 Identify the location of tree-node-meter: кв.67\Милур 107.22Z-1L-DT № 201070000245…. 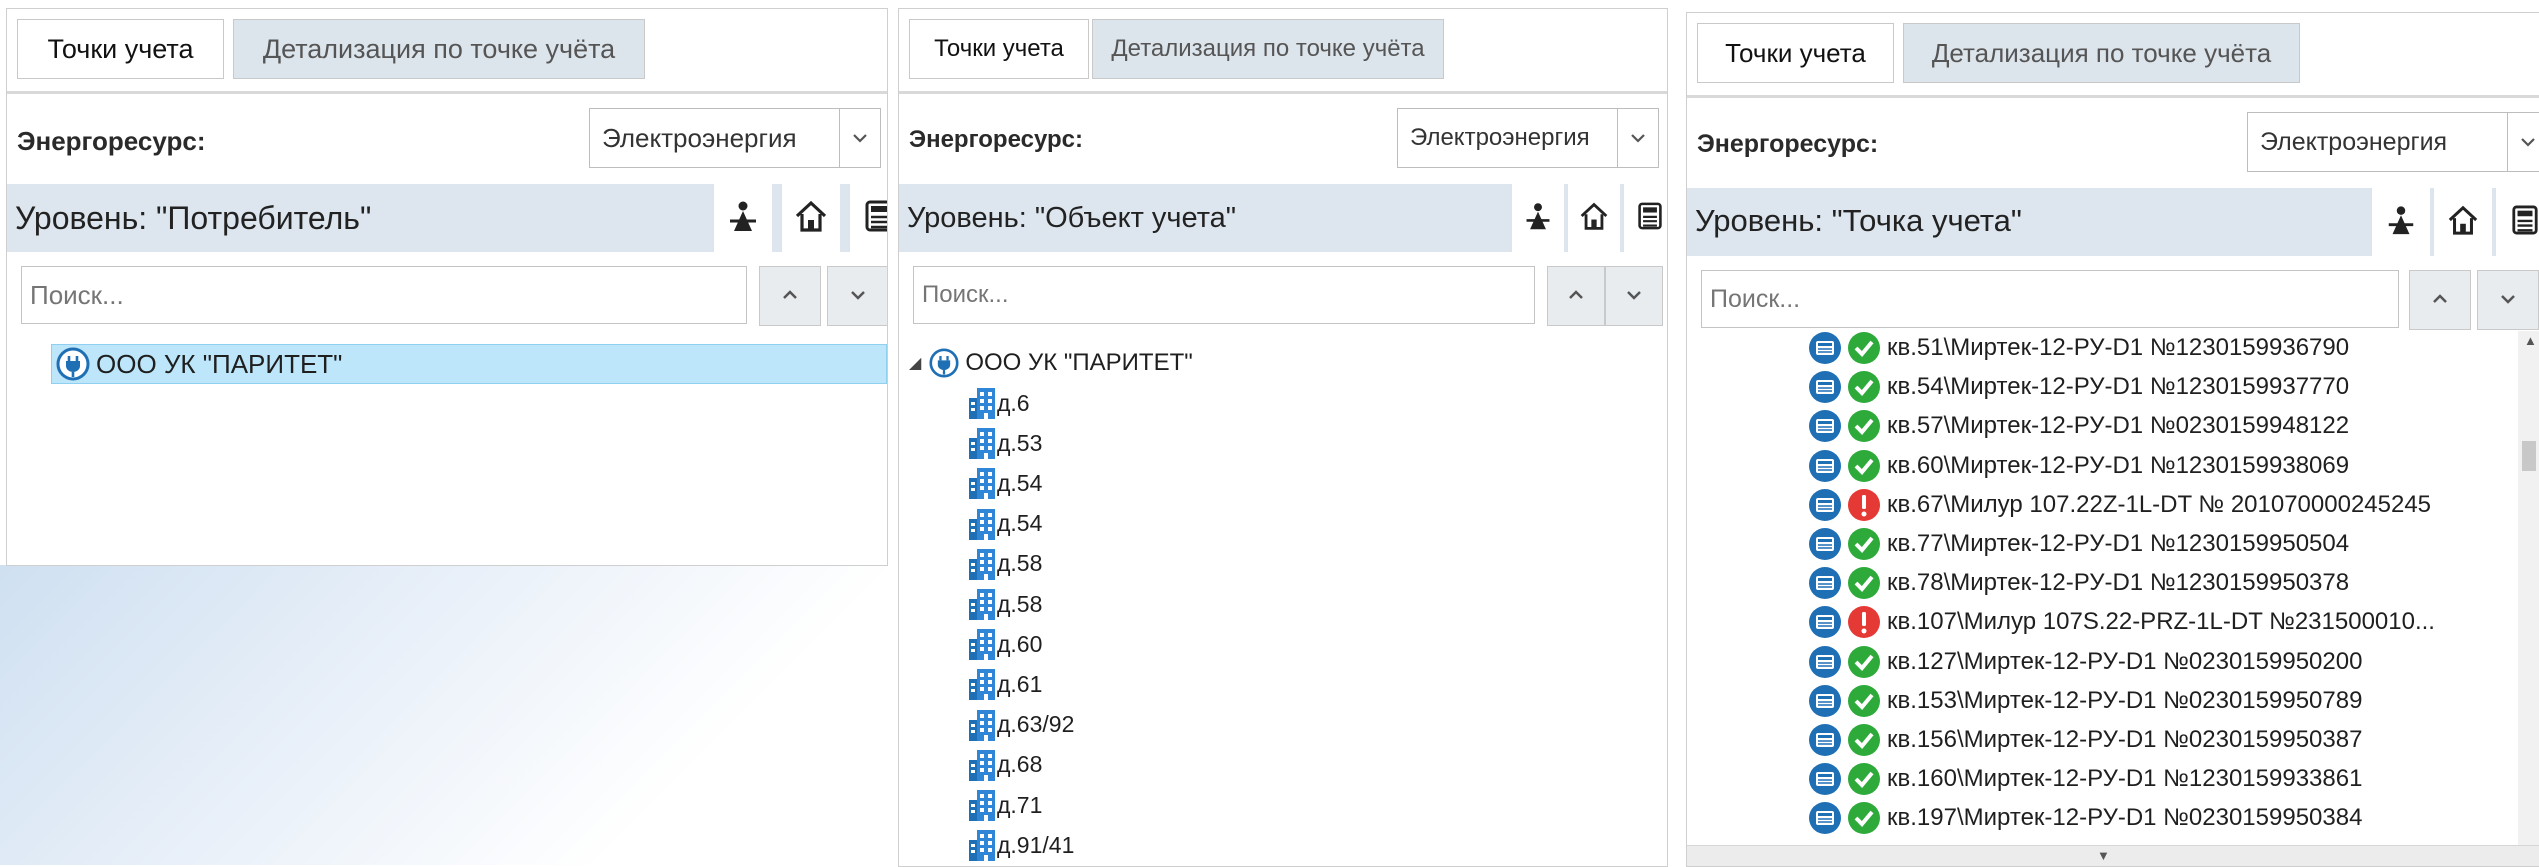
(2119, 505).